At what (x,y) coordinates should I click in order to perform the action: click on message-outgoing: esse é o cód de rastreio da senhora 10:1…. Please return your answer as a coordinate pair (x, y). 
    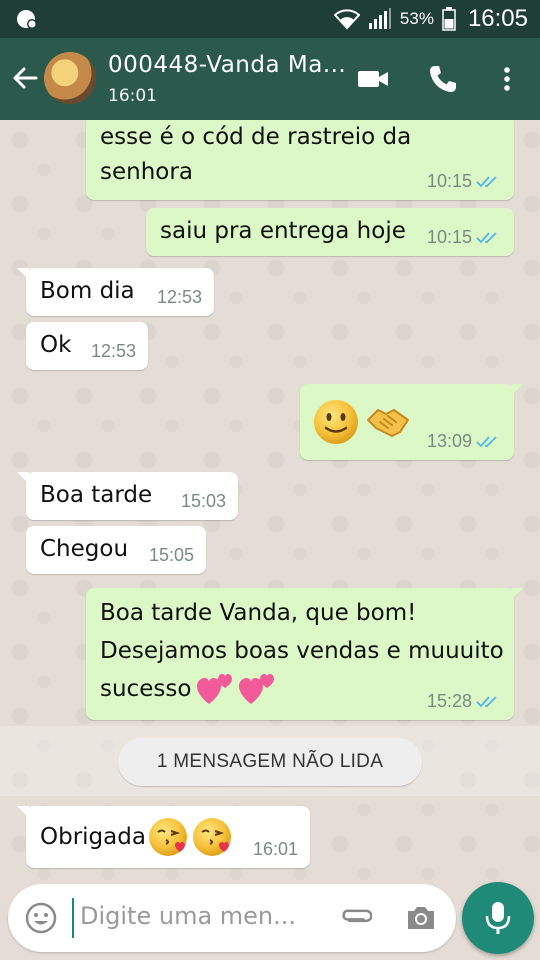
    Looking at the image, I should click on (300, 160).